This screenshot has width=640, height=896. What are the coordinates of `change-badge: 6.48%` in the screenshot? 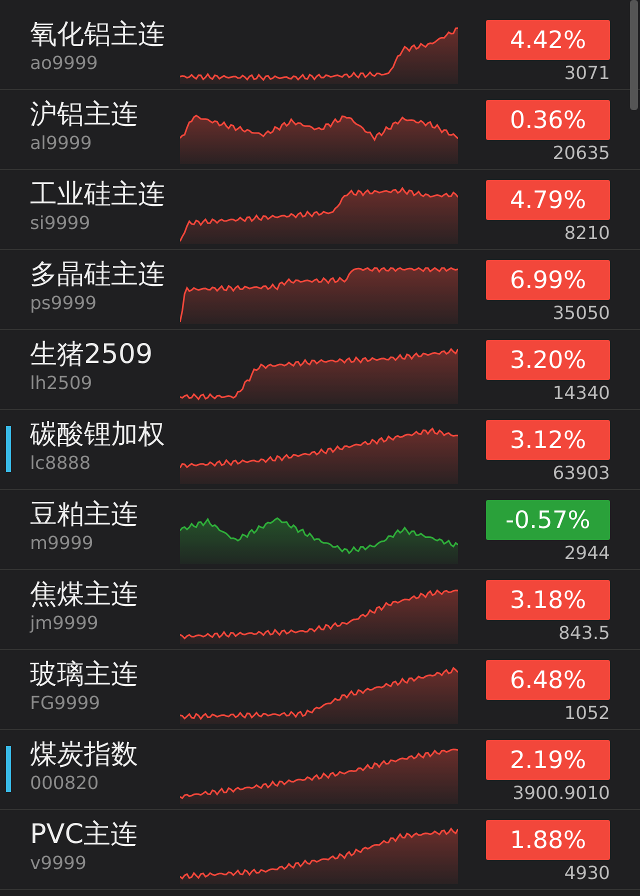 It's located at (548, 680).